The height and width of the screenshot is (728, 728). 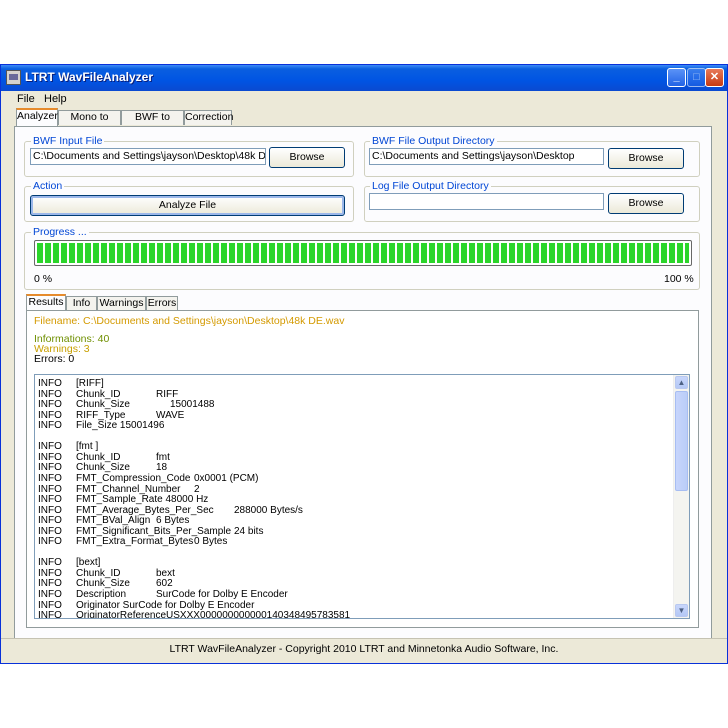 I want to click on output-browse-button: Browse, so click(x=646, y=158).